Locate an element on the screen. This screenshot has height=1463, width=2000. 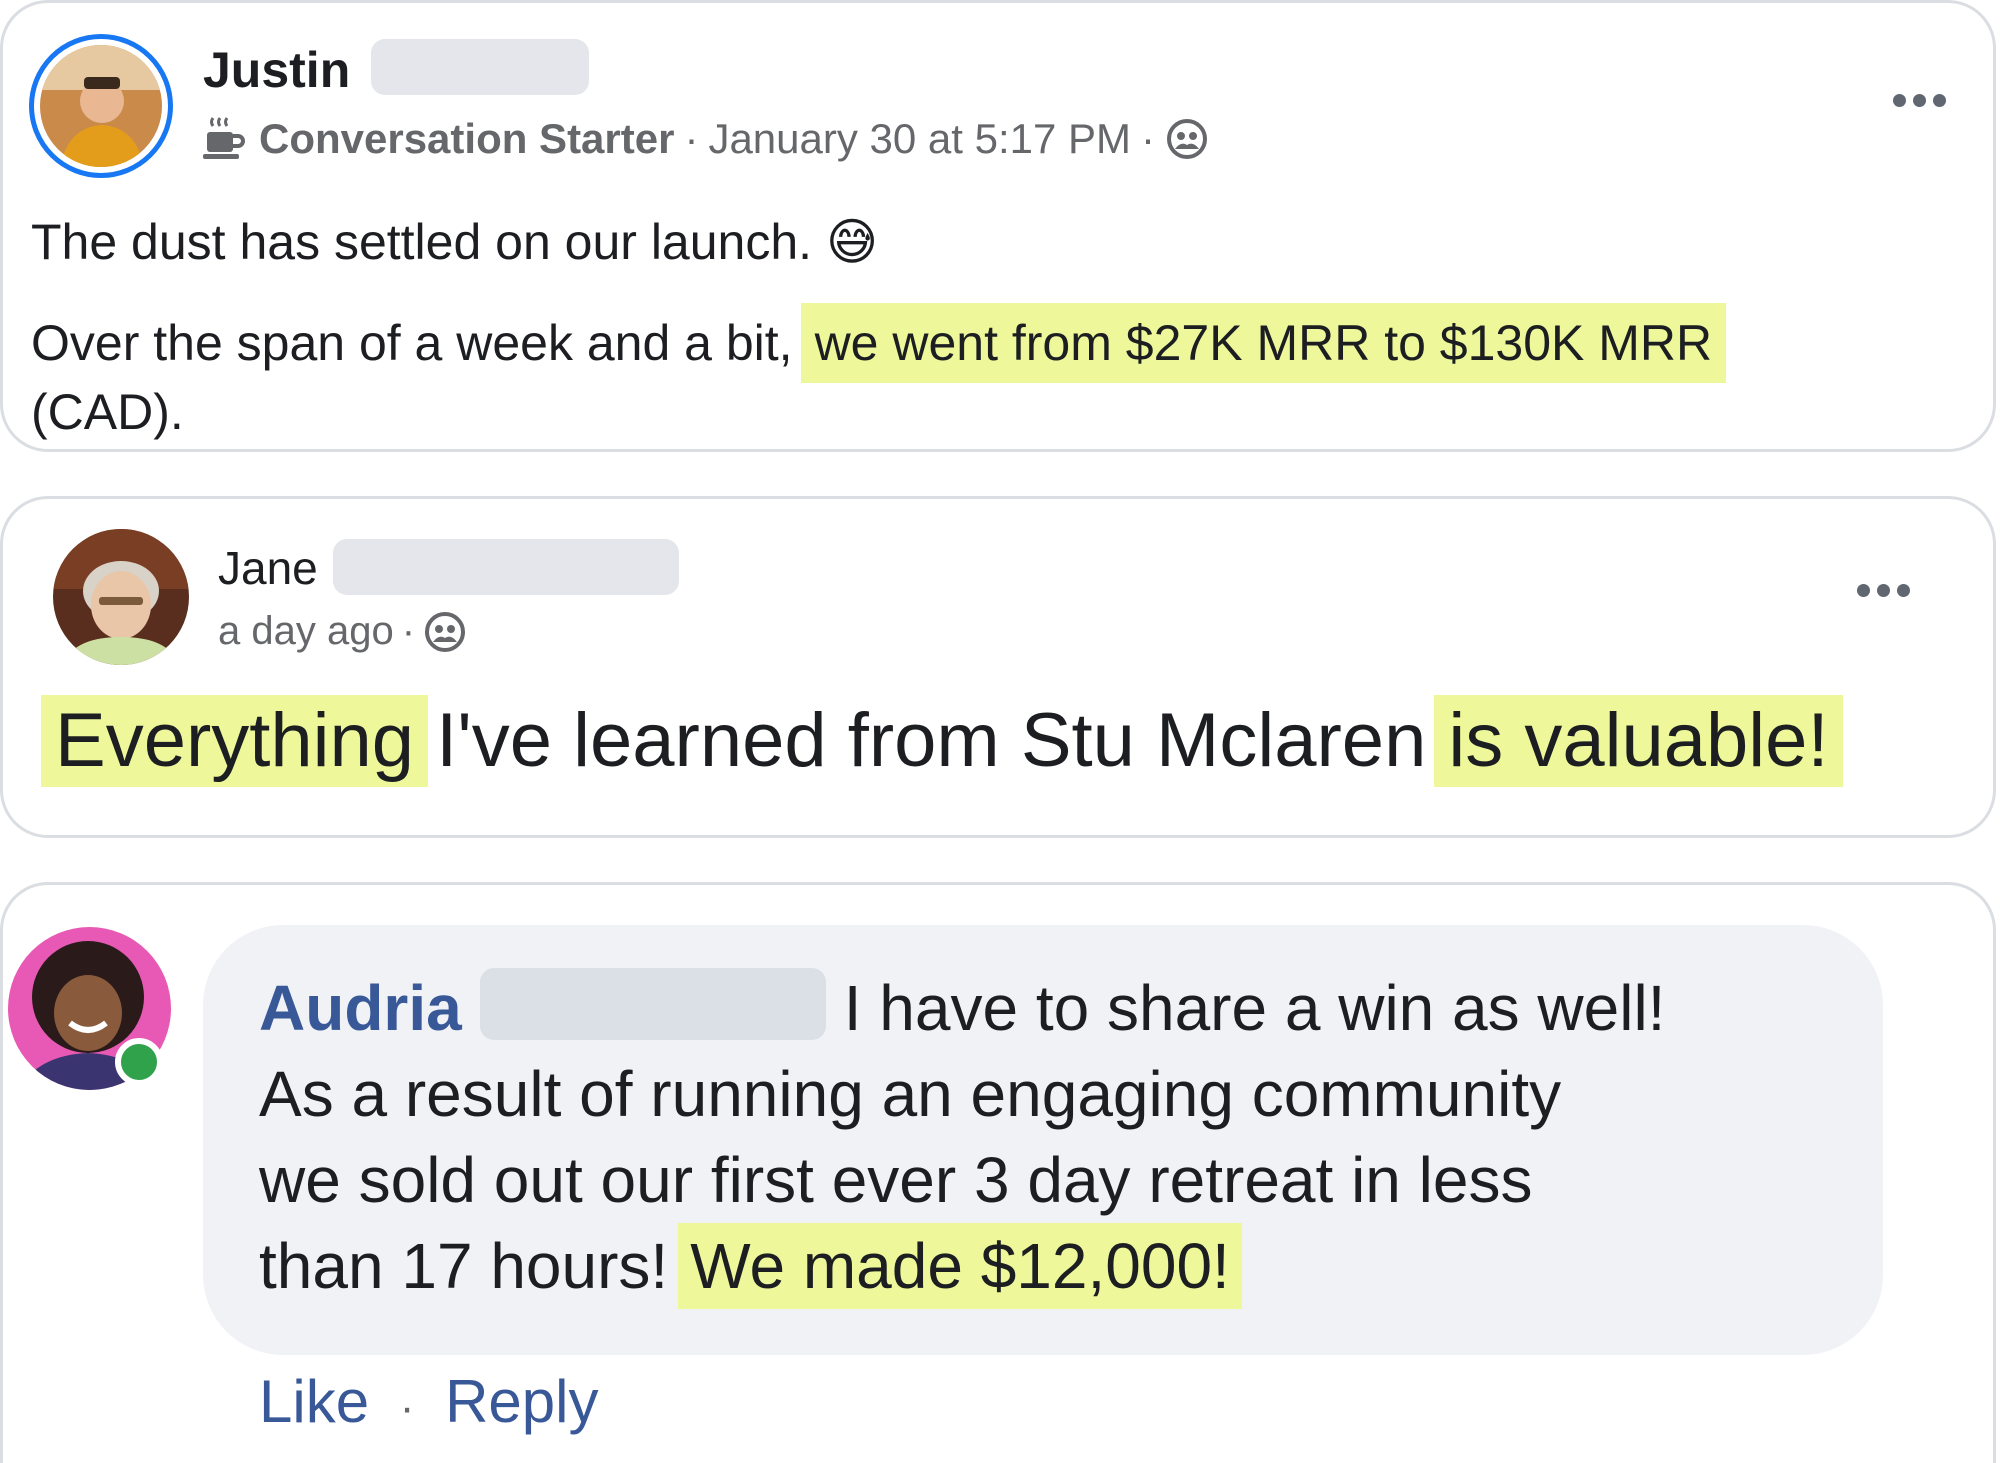
post-meta: a day ago · is located at coordinates (342, 631).